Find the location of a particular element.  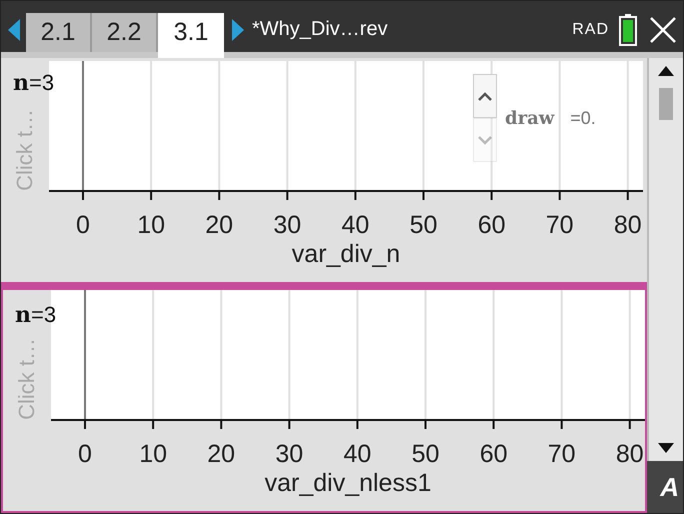

corner-button: A is located at coordinates (665, 487).